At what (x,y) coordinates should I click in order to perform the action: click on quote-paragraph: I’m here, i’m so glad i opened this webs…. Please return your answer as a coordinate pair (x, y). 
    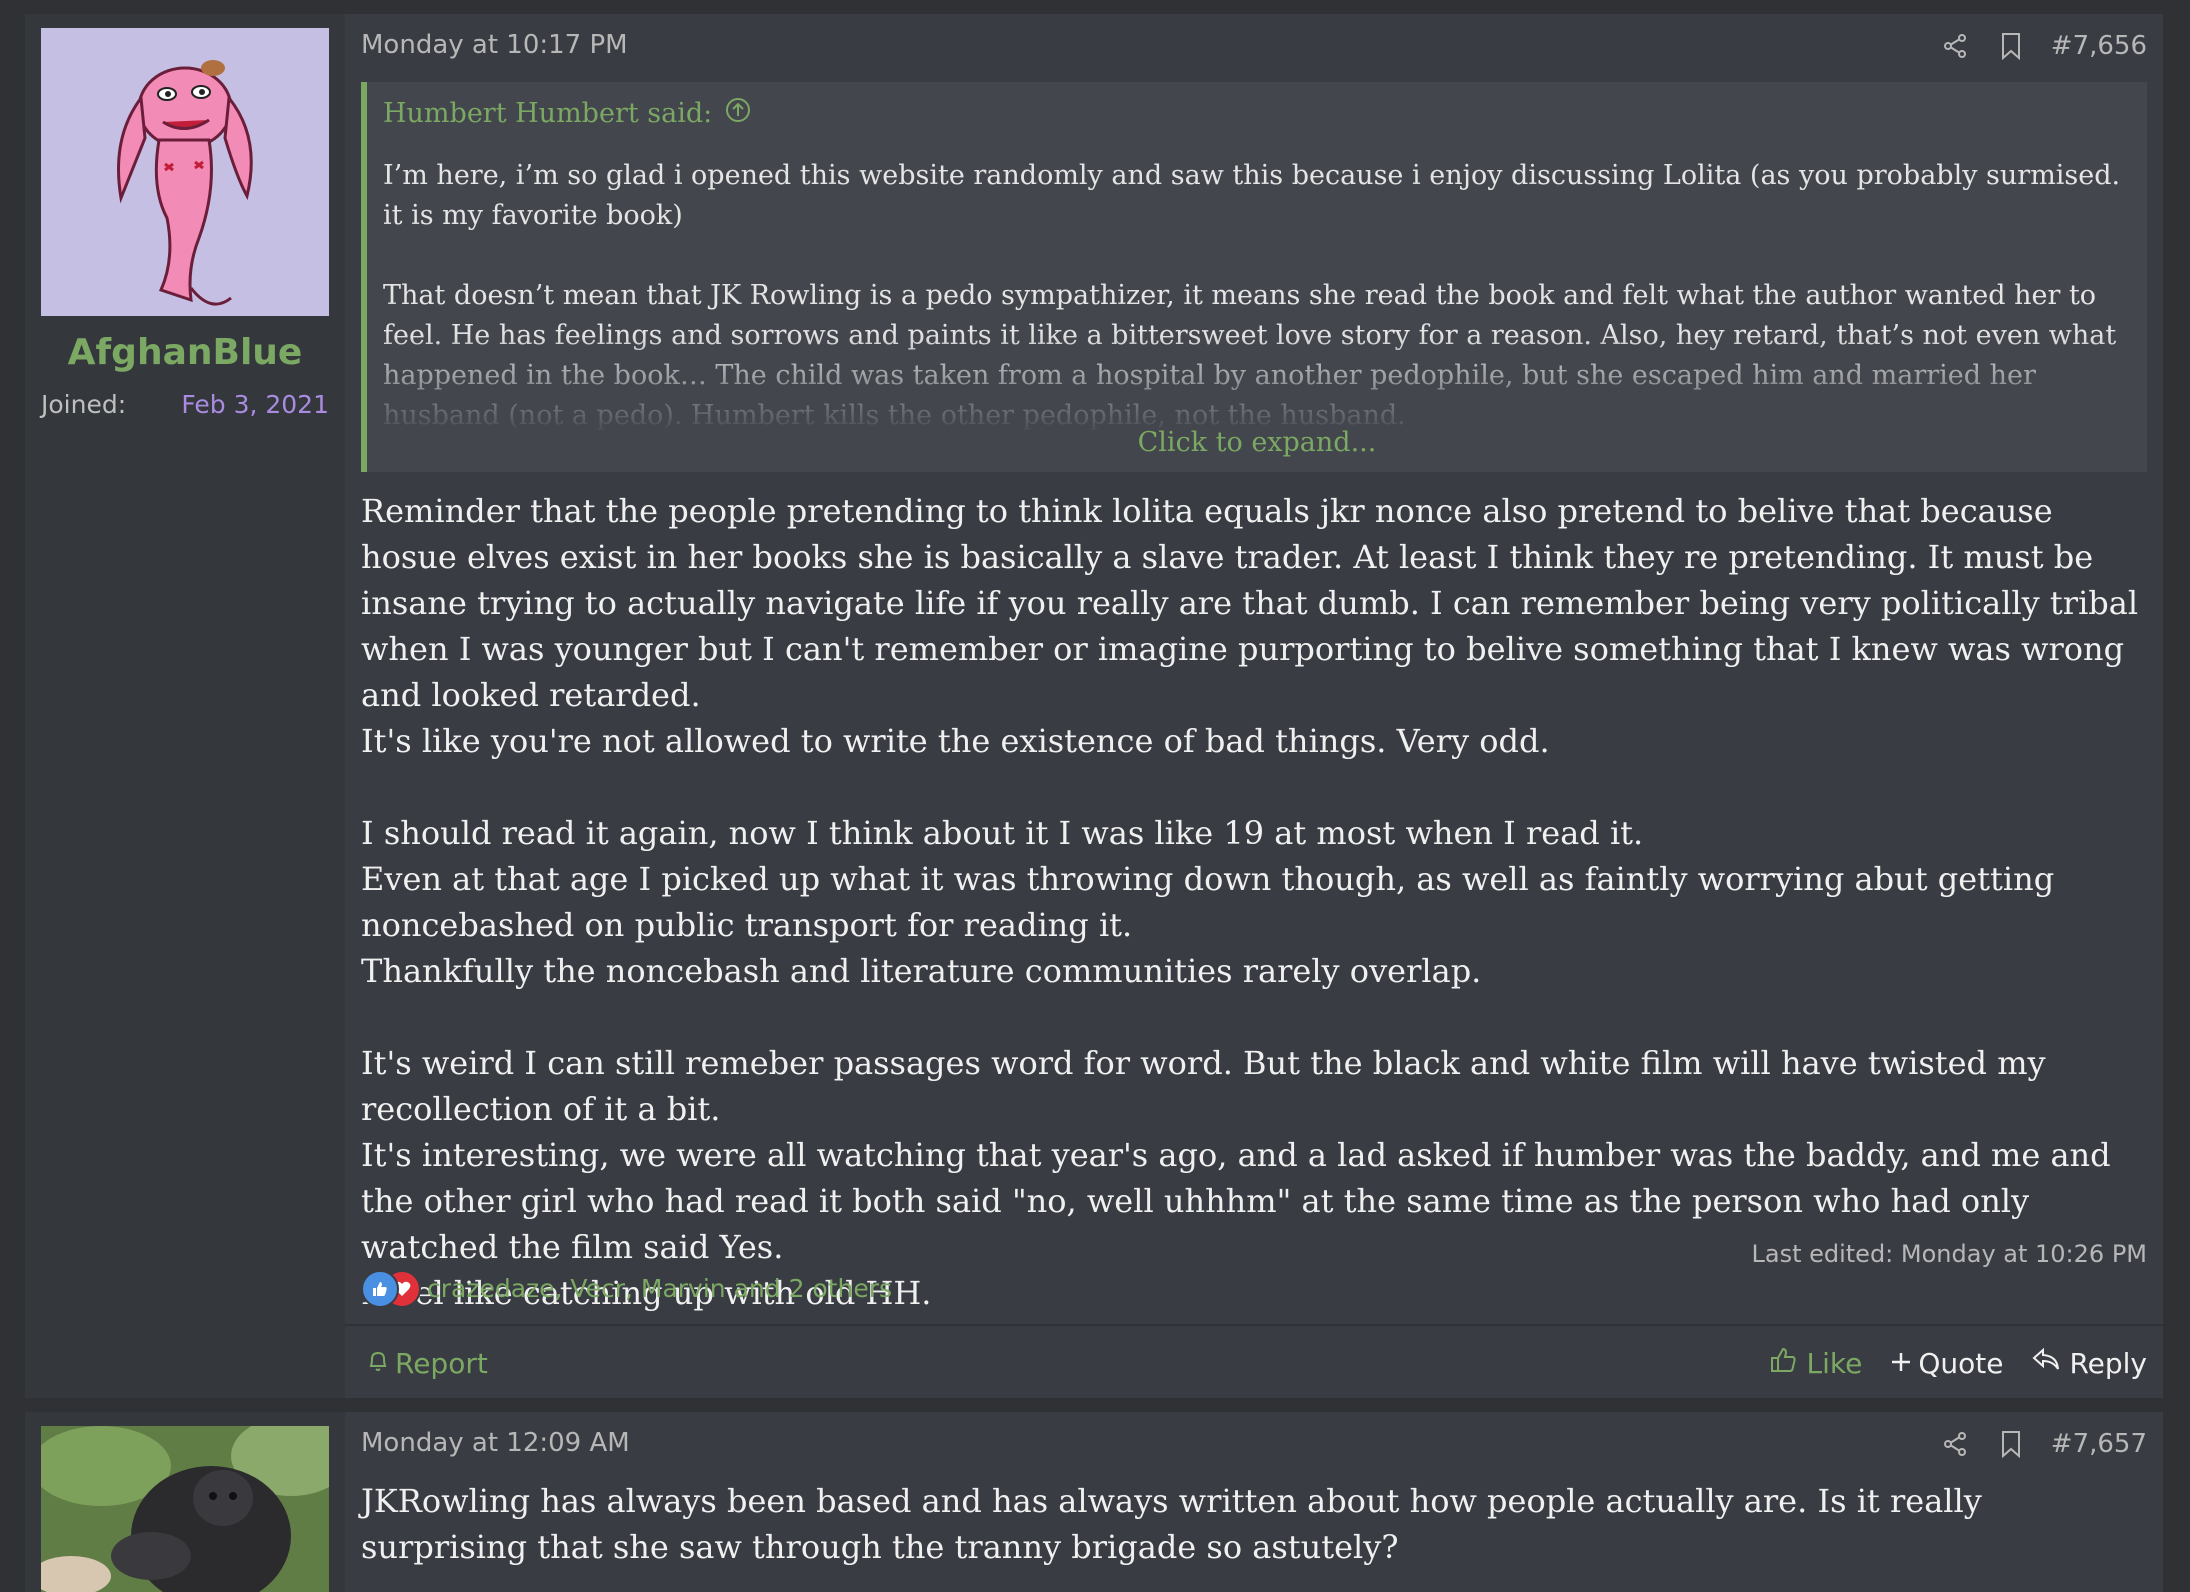
    Looking at the image, I should click on (1252, 195).